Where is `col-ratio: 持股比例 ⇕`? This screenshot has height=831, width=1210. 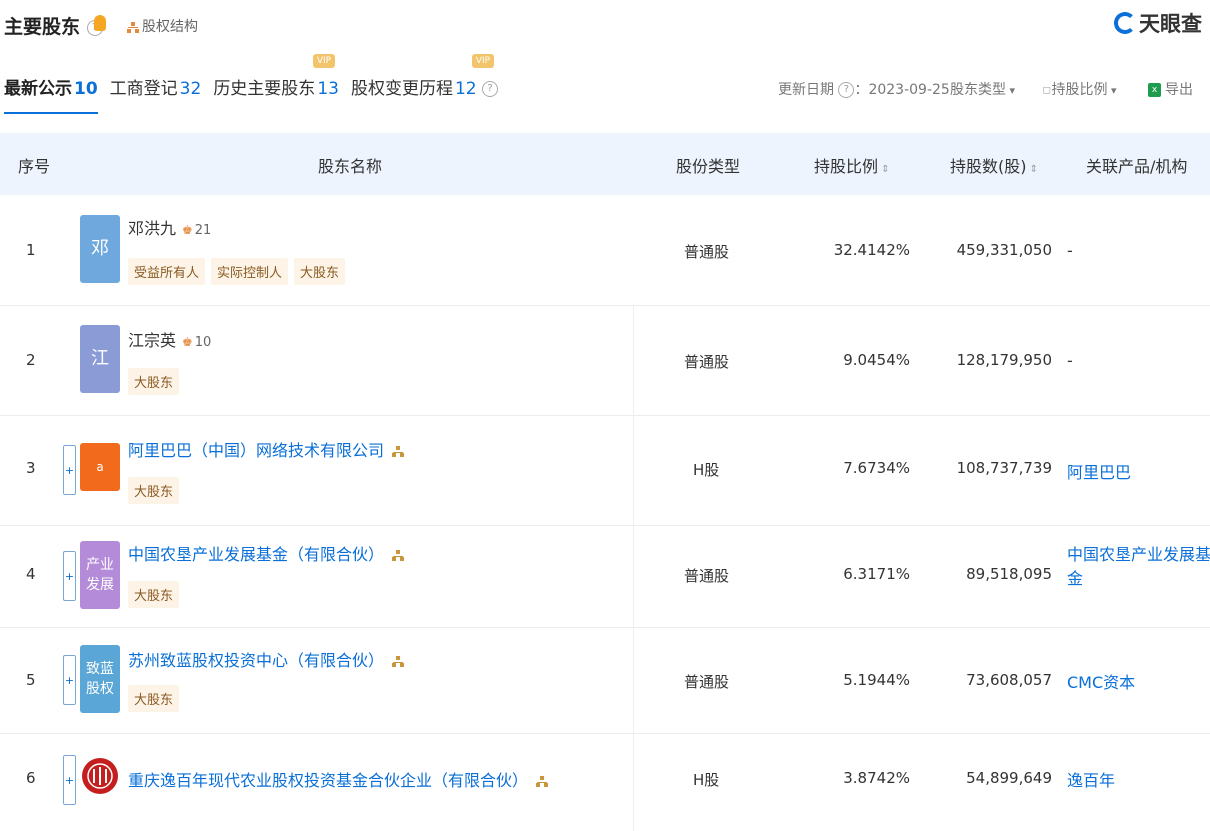
col-ratio: 持股比例 ⇕ is located at coordinates (852, 165).